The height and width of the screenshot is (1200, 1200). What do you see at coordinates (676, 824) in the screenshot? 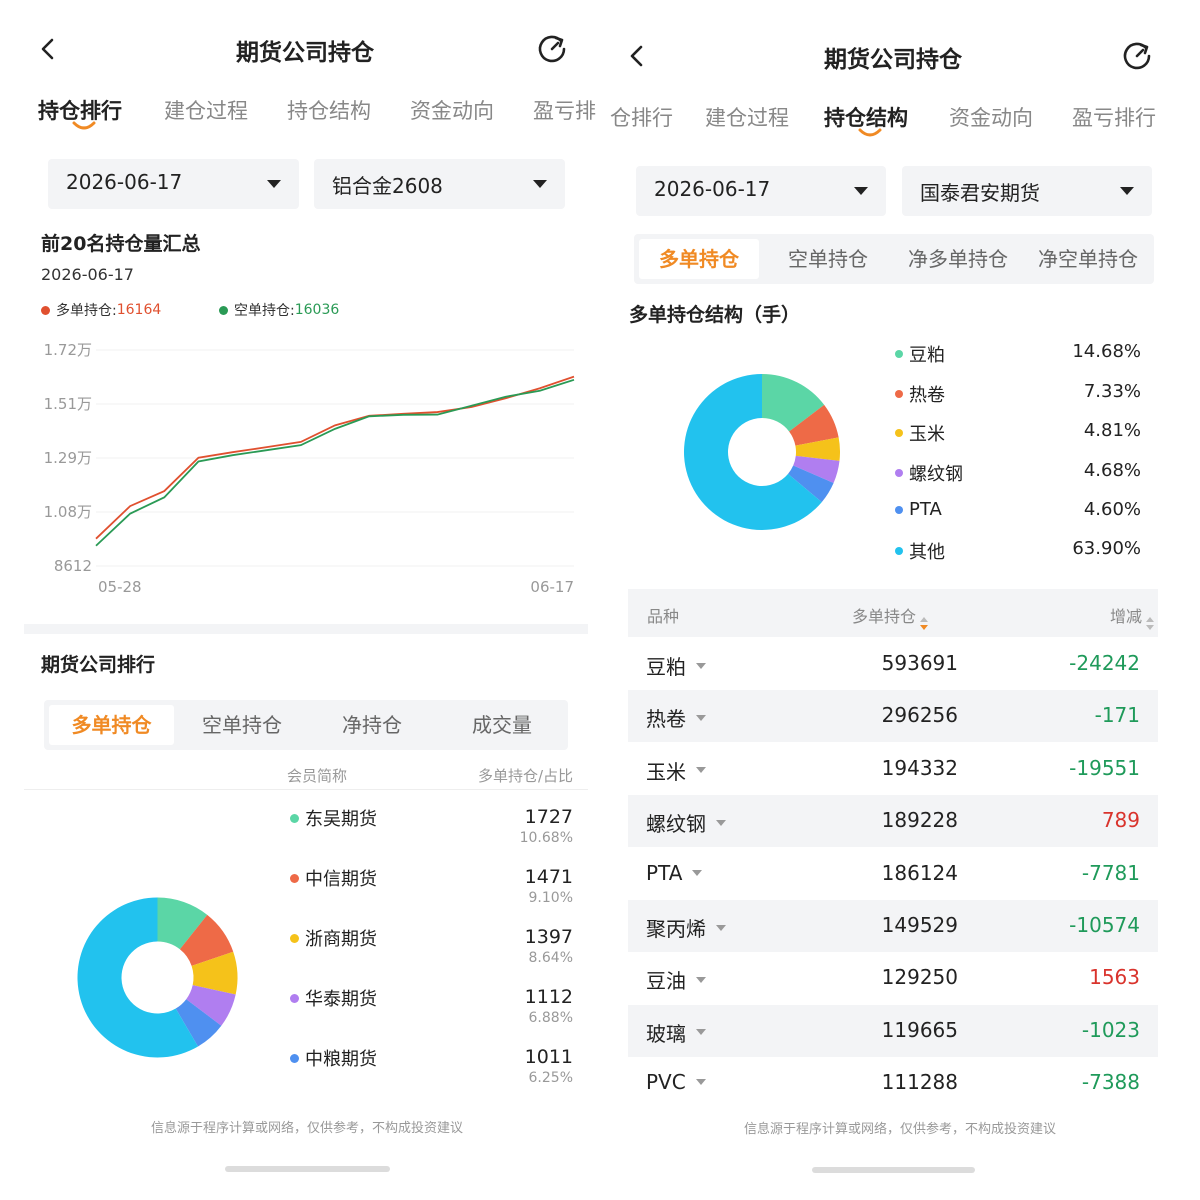
I see `variety-name: 螺纹钢` at bounding box center [676, 824].